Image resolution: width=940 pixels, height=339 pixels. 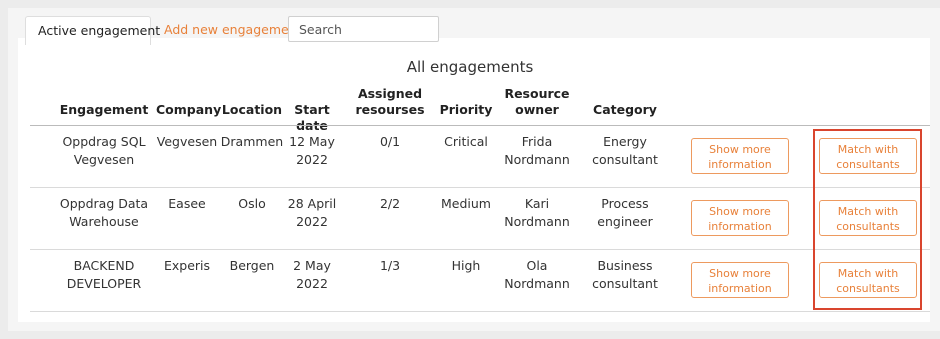 I want to click on resource-owner: Frida Nordmann, so click(x=537, y=150).